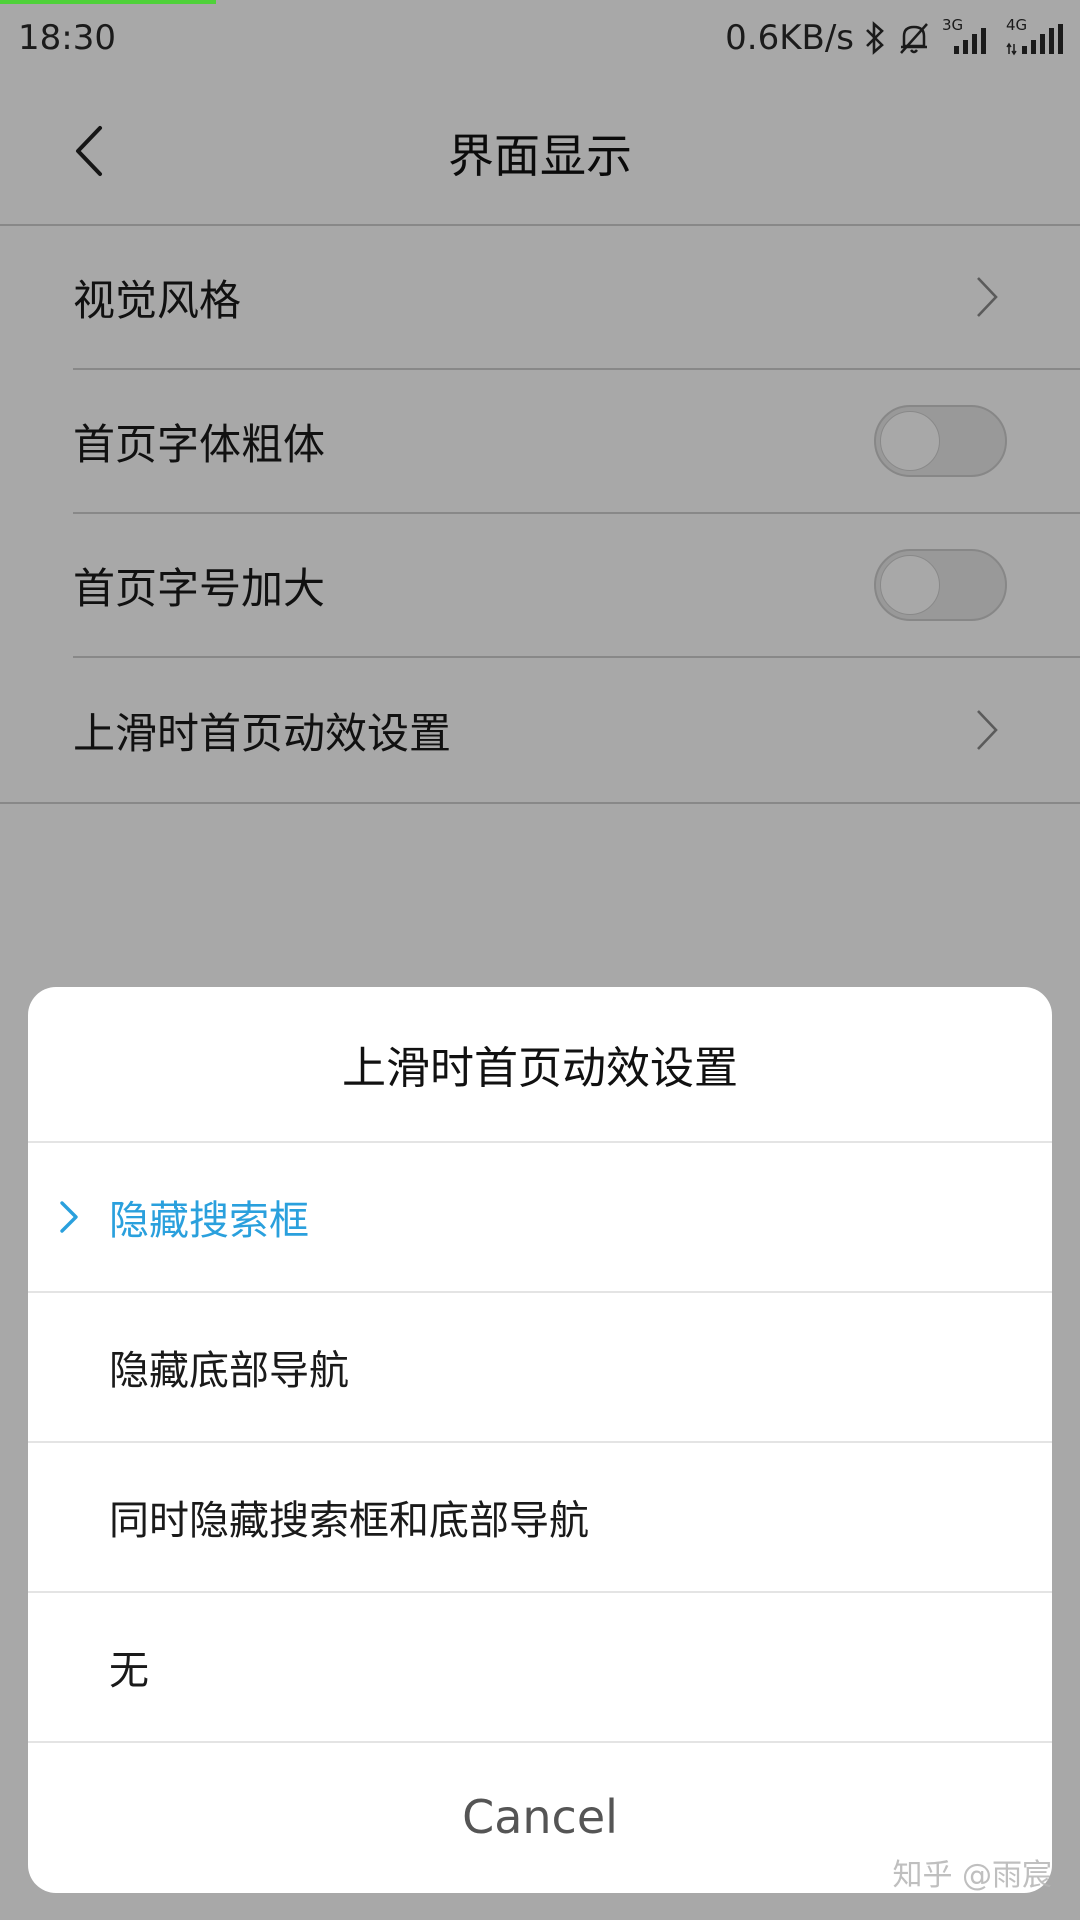 The width and height of the screenshot is (1080, 1920). Describe the element at coordinates (129, 1671) in the screenshot. I see `option-label: 无` at that location.